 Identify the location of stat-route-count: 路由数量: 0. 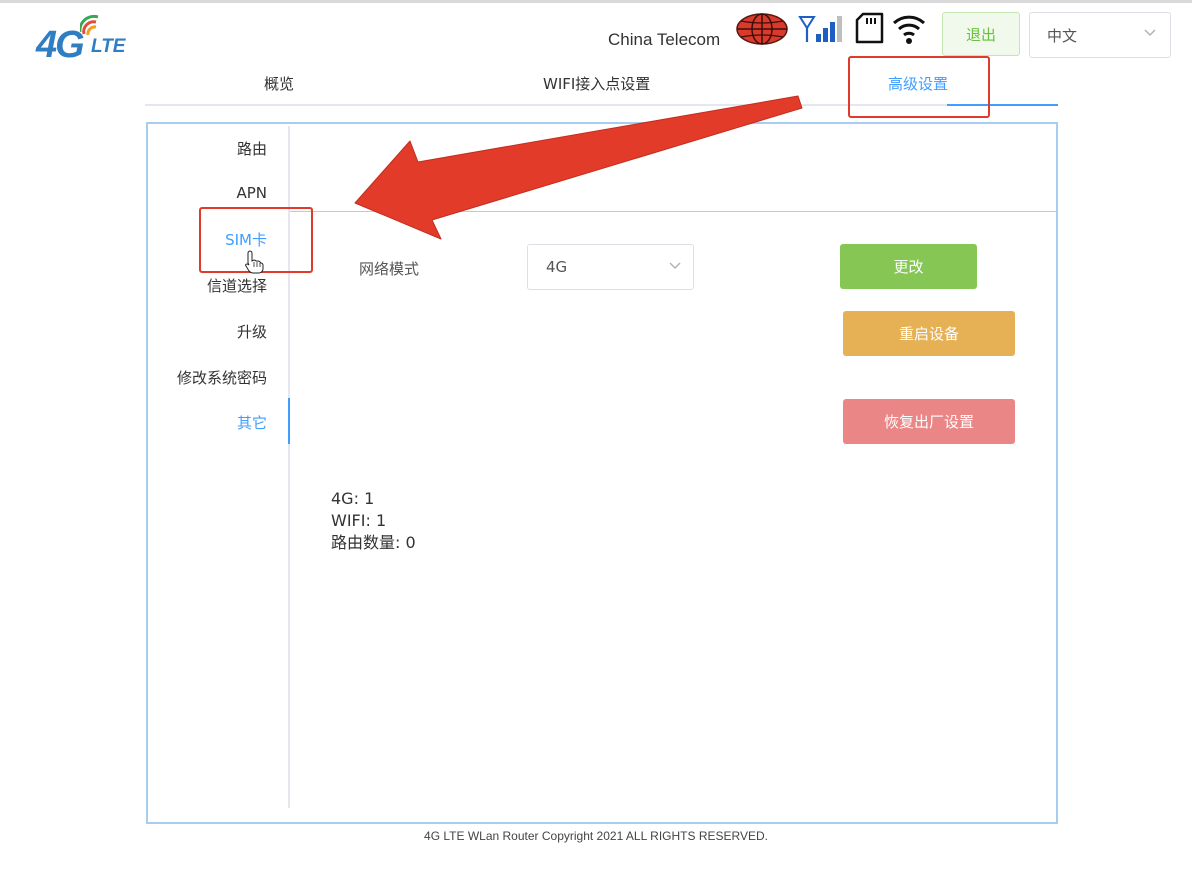
(373, 542).